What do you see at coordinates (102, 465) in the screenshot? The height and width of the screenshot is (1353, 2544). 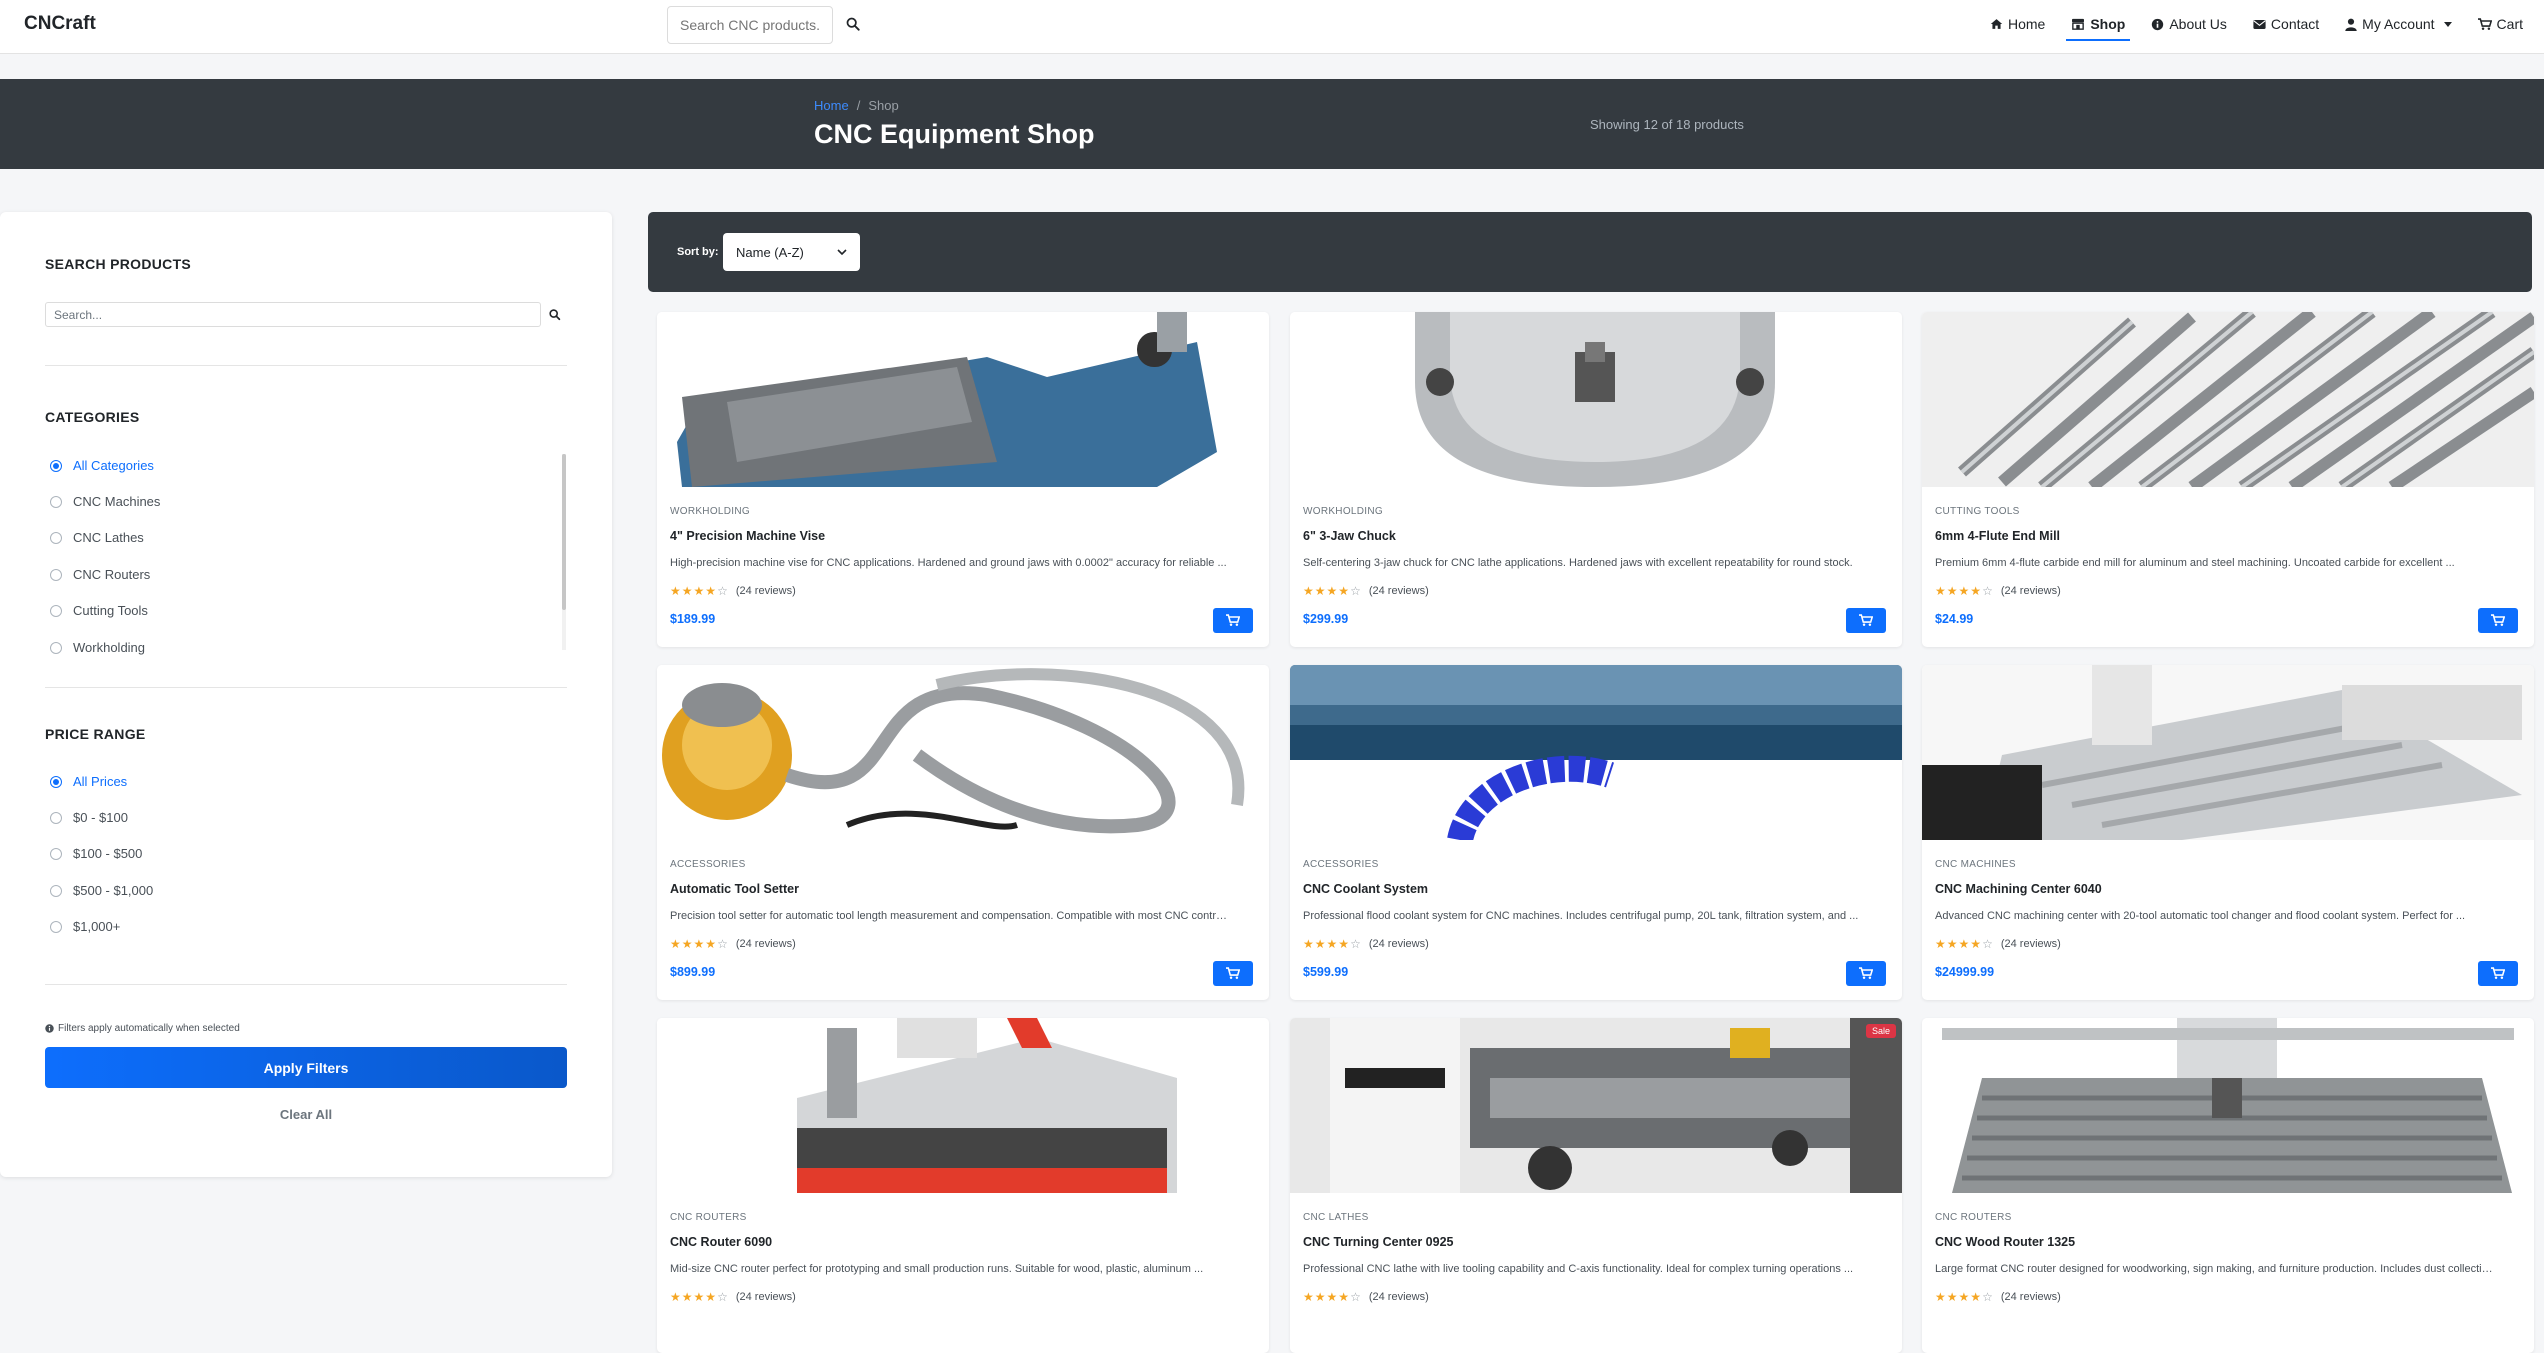 I see `category-option-all: All Categories` at bounding box center [102, 465].